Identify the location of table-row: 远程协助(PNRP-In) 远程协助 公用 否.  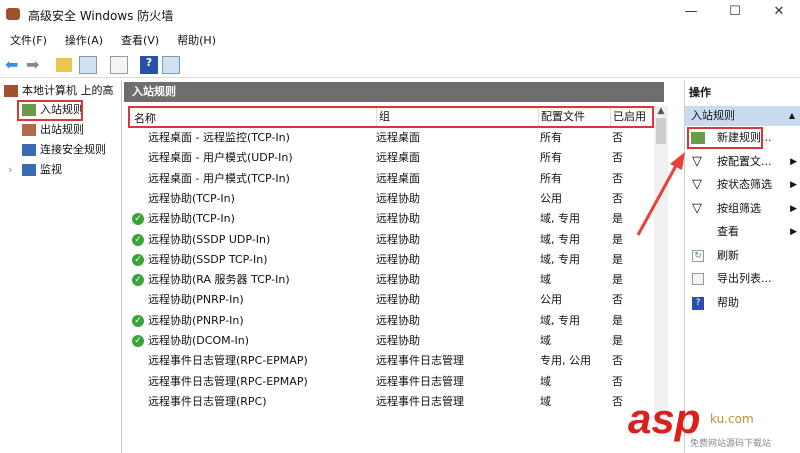
(388, 300).